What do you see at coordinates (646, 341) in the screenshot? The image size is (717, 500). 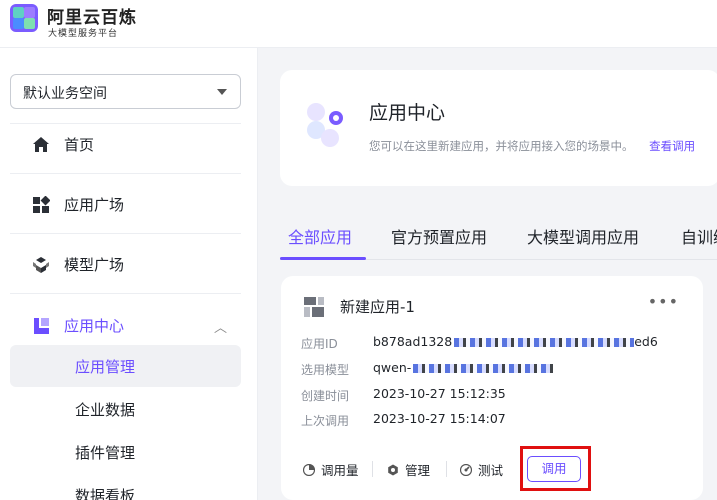 I see `app-id-tail: ed6` at bounding box center [646, 341].